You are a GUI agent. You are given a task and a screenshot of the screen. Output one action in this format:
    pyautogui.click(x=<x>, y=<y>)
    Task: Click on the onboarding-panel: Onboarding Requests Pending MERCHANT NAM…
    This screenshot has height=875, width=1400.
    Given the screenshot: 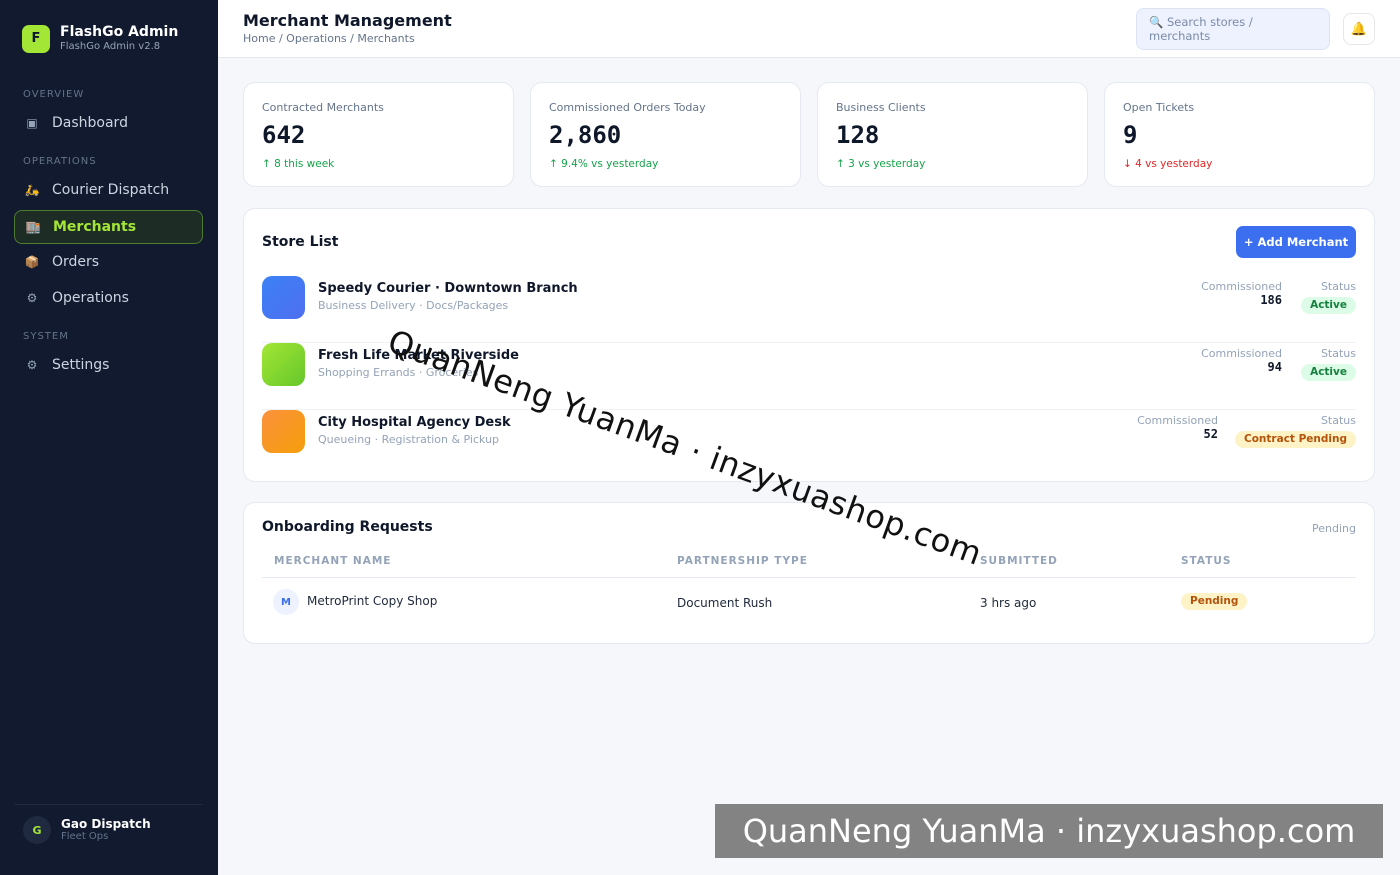 What is the action you would take?
    pyautogui.click(x=809, y=573)
    